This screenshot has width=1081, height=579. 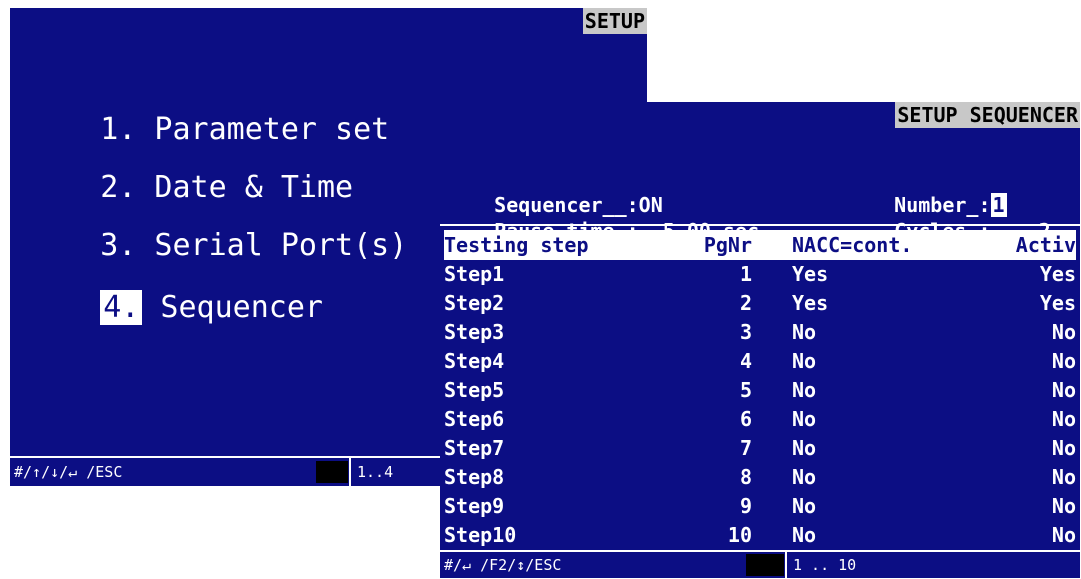 I want to click on table-row: Step3 3 No No, so click(x=760, y=332).